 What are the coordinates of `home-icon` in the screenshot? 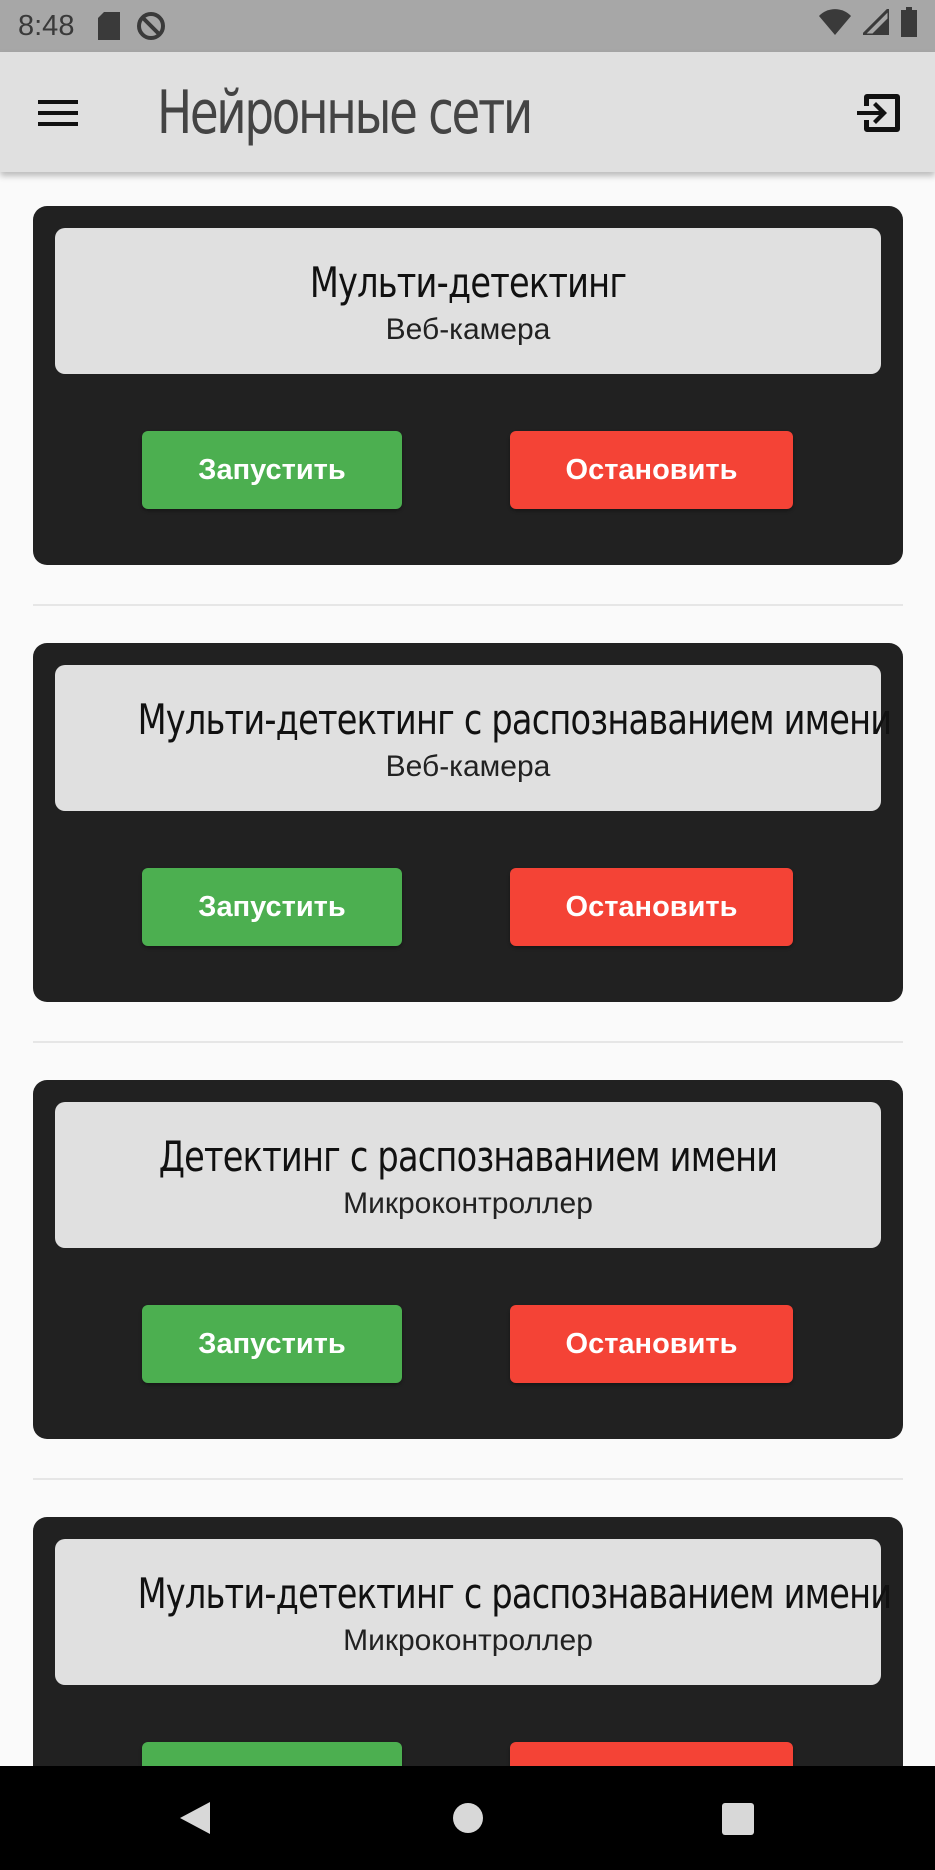 It's located at (468, 1820).